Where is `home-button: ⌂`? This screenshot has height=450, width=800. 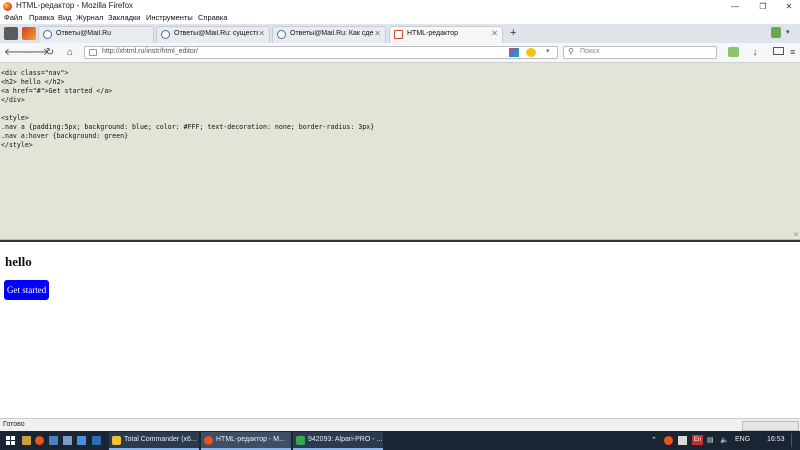 home-button: ⌂ is located at coordinates (70, 52).